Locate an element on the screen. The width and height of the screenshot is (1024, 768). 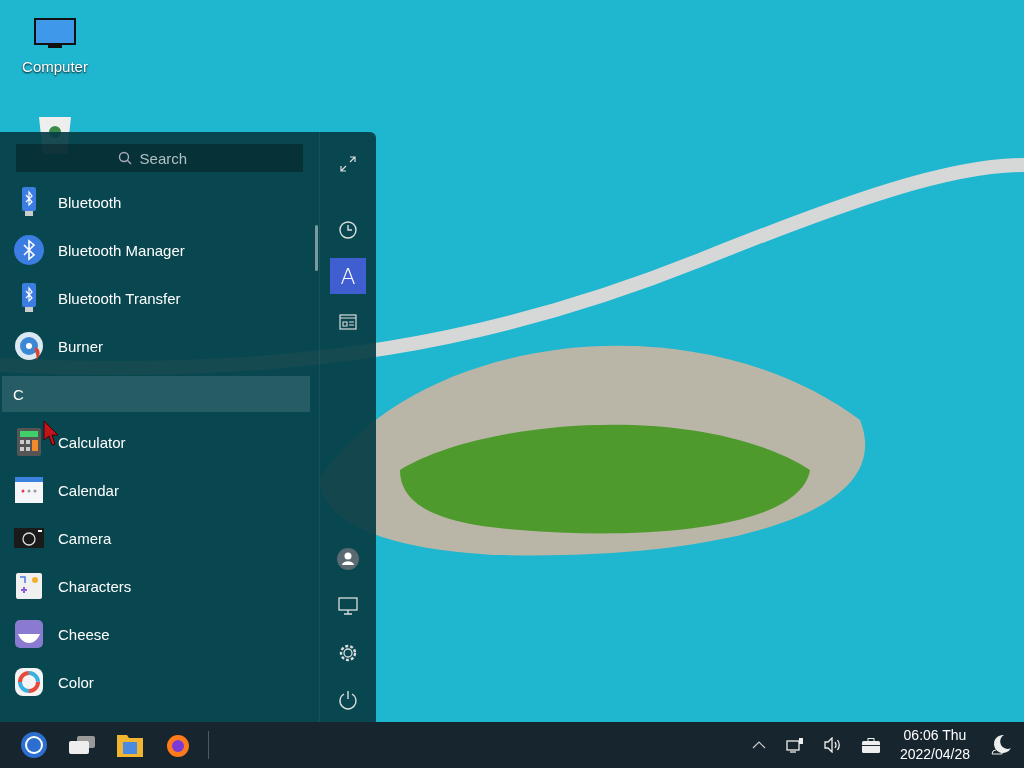
clock-time: 06:06 Thu is located at coordinates (935, 735).